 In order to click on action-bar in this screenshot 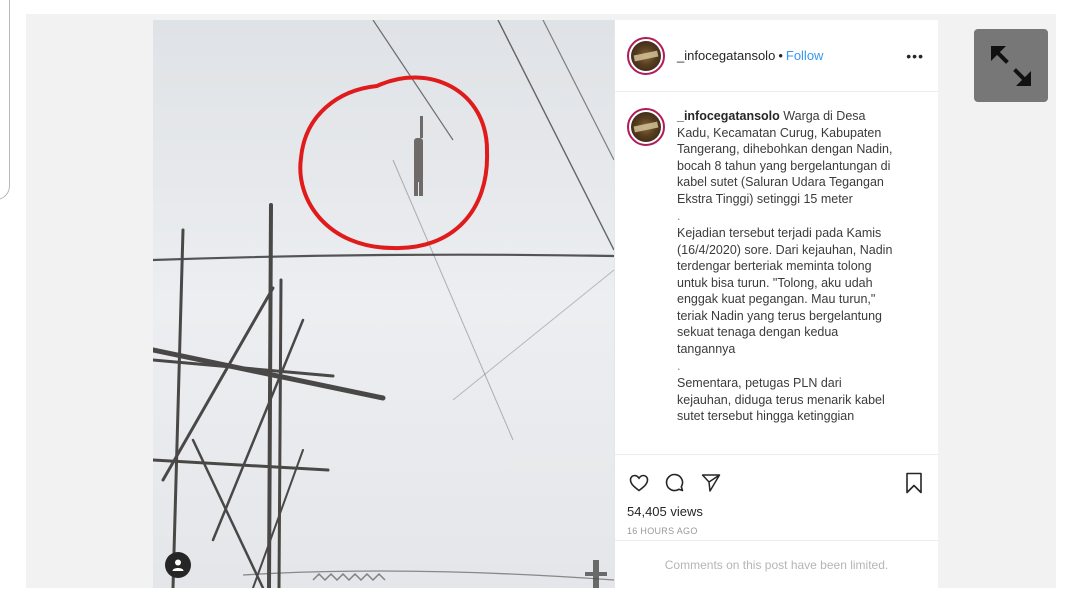, I will do `click(776, 482)`.